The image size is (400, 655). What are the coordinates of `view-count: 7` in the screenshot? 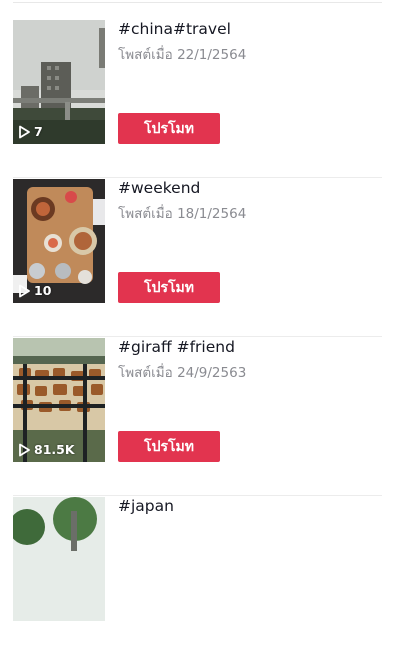 It's located at (30, 131).